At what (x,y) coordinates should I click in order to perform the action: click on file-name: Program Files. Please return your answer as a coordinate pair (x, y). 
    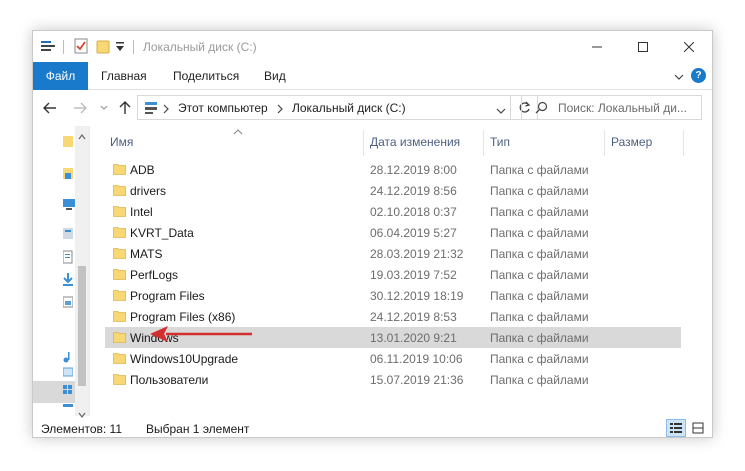
    Looking at the image, I should click on (167, 296).